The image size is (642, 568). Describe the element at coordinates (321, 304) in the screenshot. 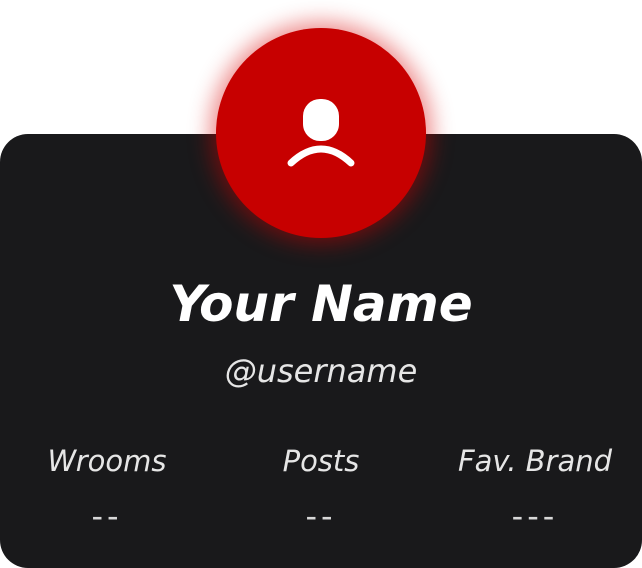

I see `profile-name: Your Name` at that location.